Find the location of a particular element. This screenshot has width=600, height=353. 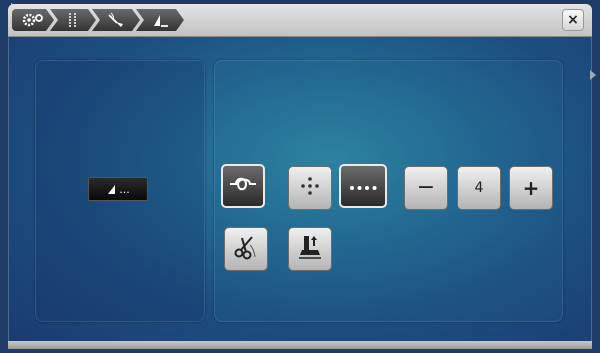

stitch-lines-icon is located at coordinates (73, 20).